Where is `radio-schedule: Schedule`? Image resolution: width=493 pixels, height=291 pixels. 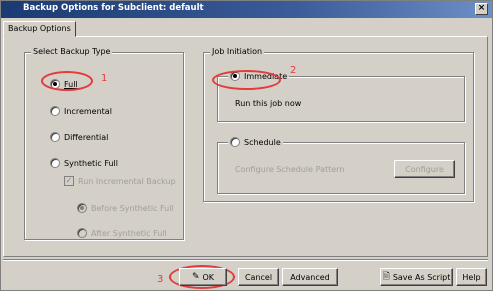 radio-schedule: Schedule is located at coordinates (255, 142).